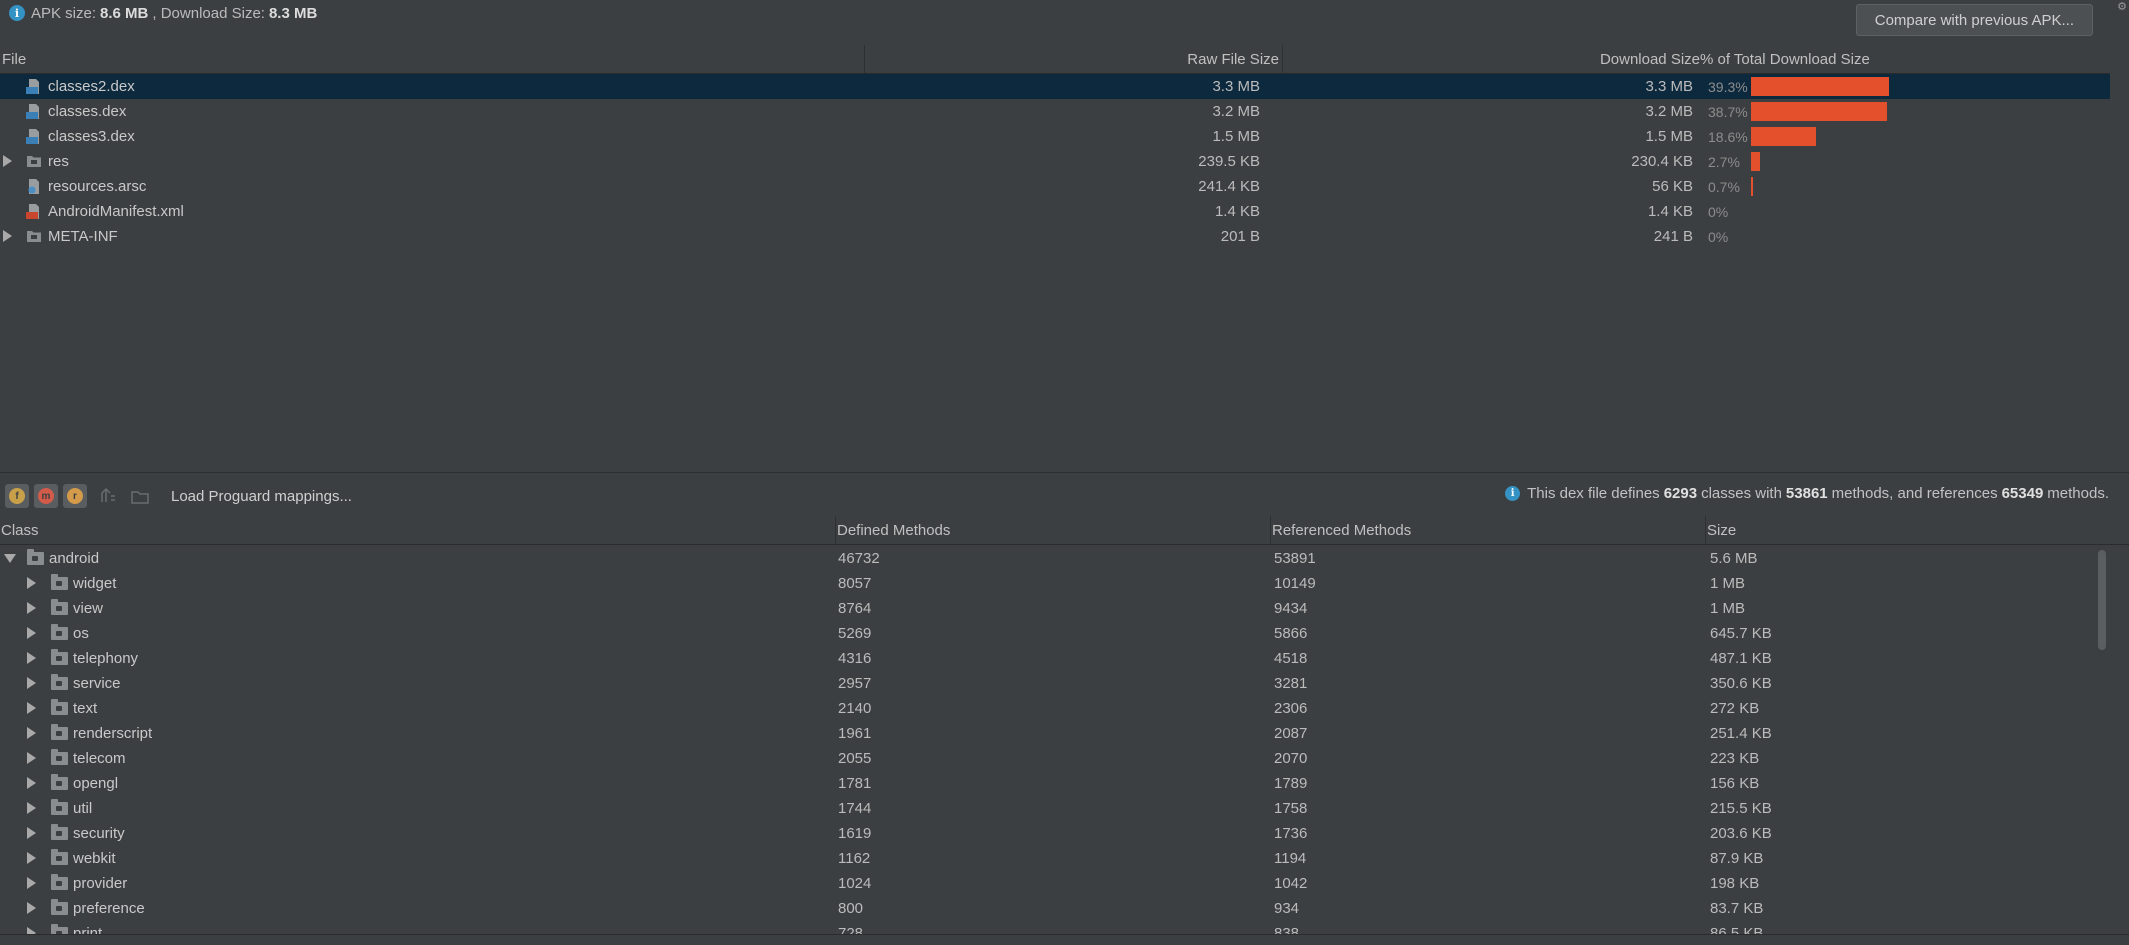 The width and height of the screenshot is (2129, 945). What do you see at coordinates (1053, 530) in the screenshot?
I see `column-defined-methods: Defined Methods` at bounding box center [1053, 530].